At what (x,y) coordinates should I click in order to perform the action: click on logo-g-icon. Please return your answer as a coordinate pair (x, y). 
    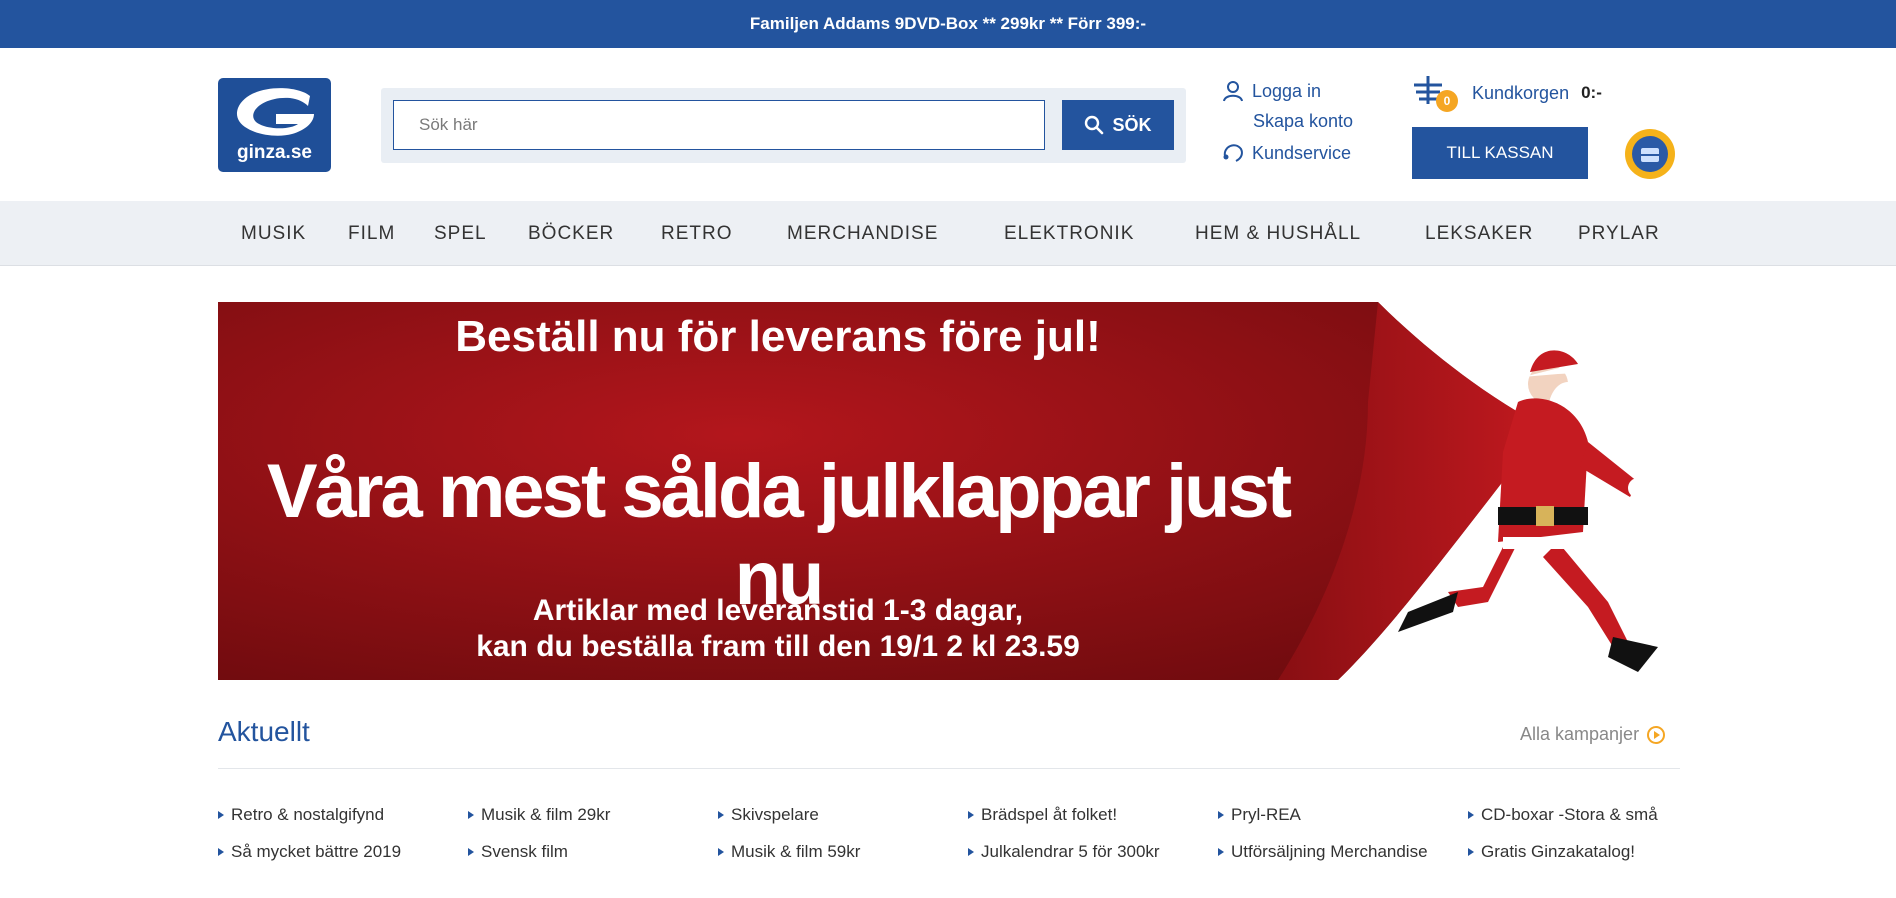
    Looking at the image, I should click on (275, 112).